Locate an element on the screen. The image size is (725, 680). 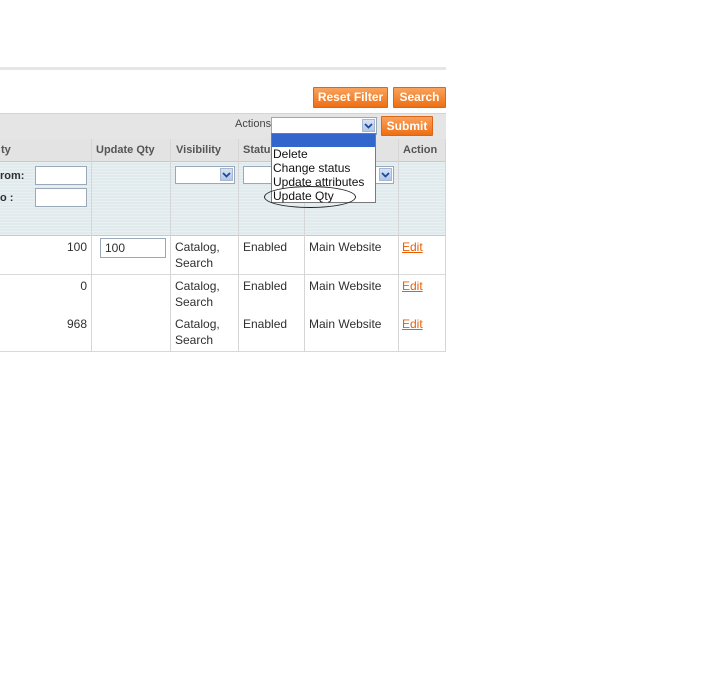
qty-cell: 100 is located at coordinates (76, 247).